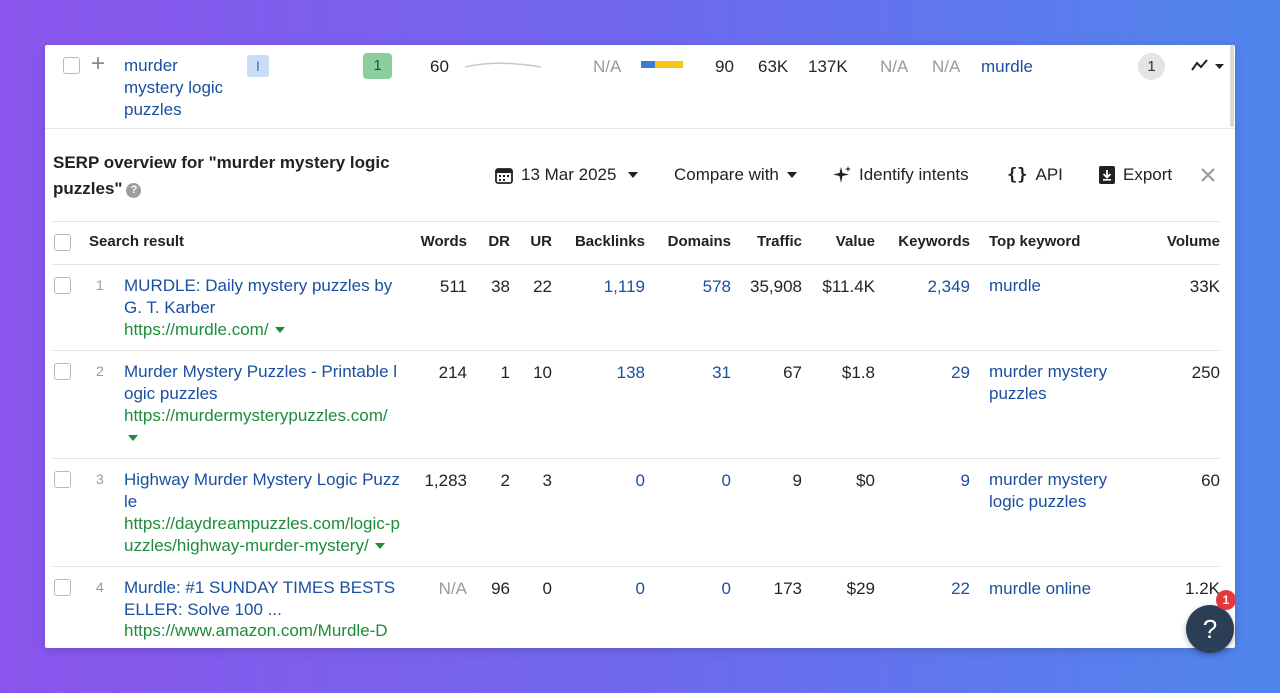 This screenshot has height=693, width=1280. Describe the element at coordinates (505, 480) in the screenshot. I see `dr-value: 2` at that location.